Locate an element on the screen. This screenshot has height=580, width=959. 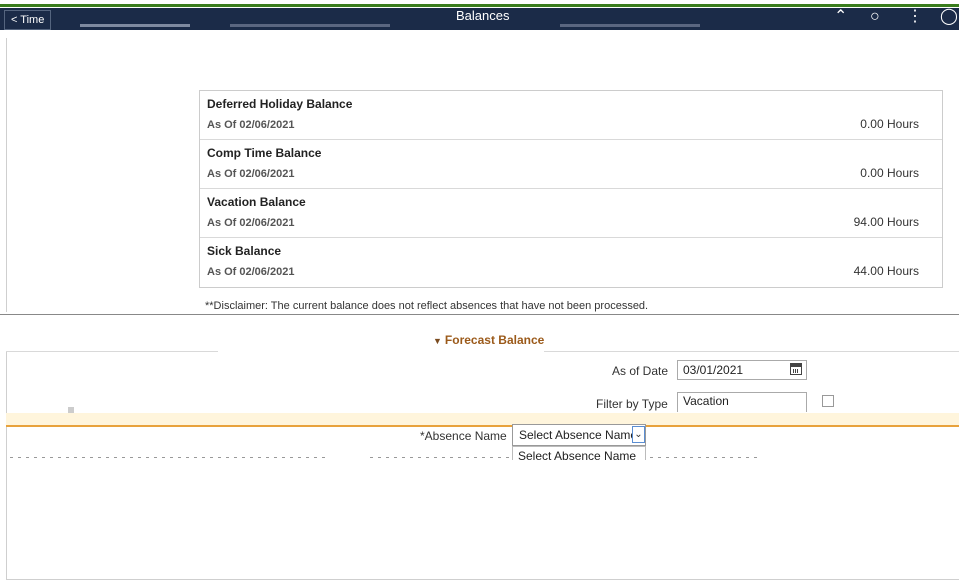
balance-name: Vacation Balance is located at coordinates (256, 202).